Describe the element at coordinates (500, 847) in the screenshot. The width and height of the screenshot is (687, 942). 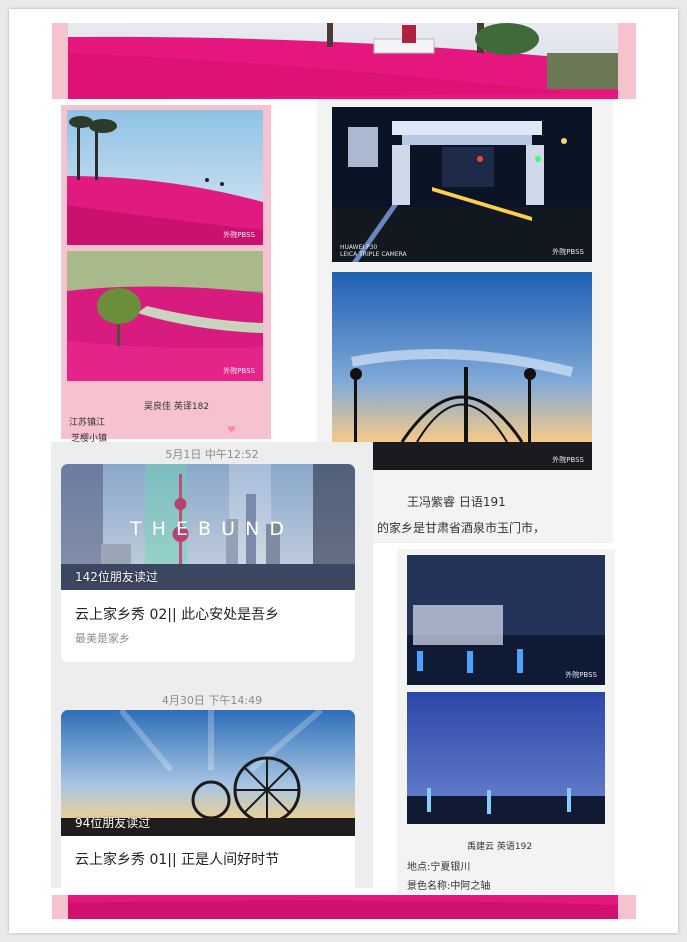
I see `author-caption: 禹建云 英语192` at that location.